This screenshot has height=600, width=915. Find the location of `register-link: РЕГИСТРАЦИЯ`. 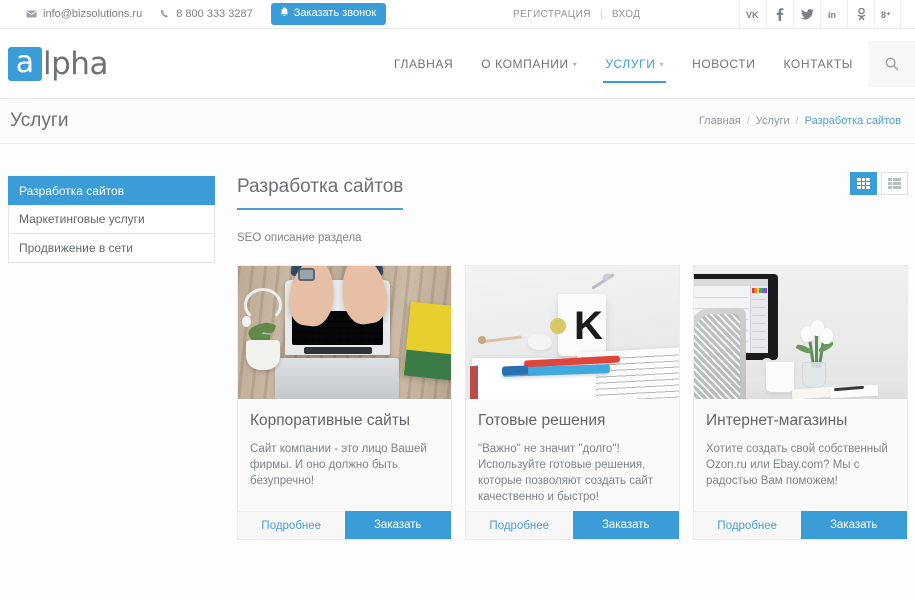

register-link: РЕГИСТРАЦИЯ is located at coordinates (552, 14).